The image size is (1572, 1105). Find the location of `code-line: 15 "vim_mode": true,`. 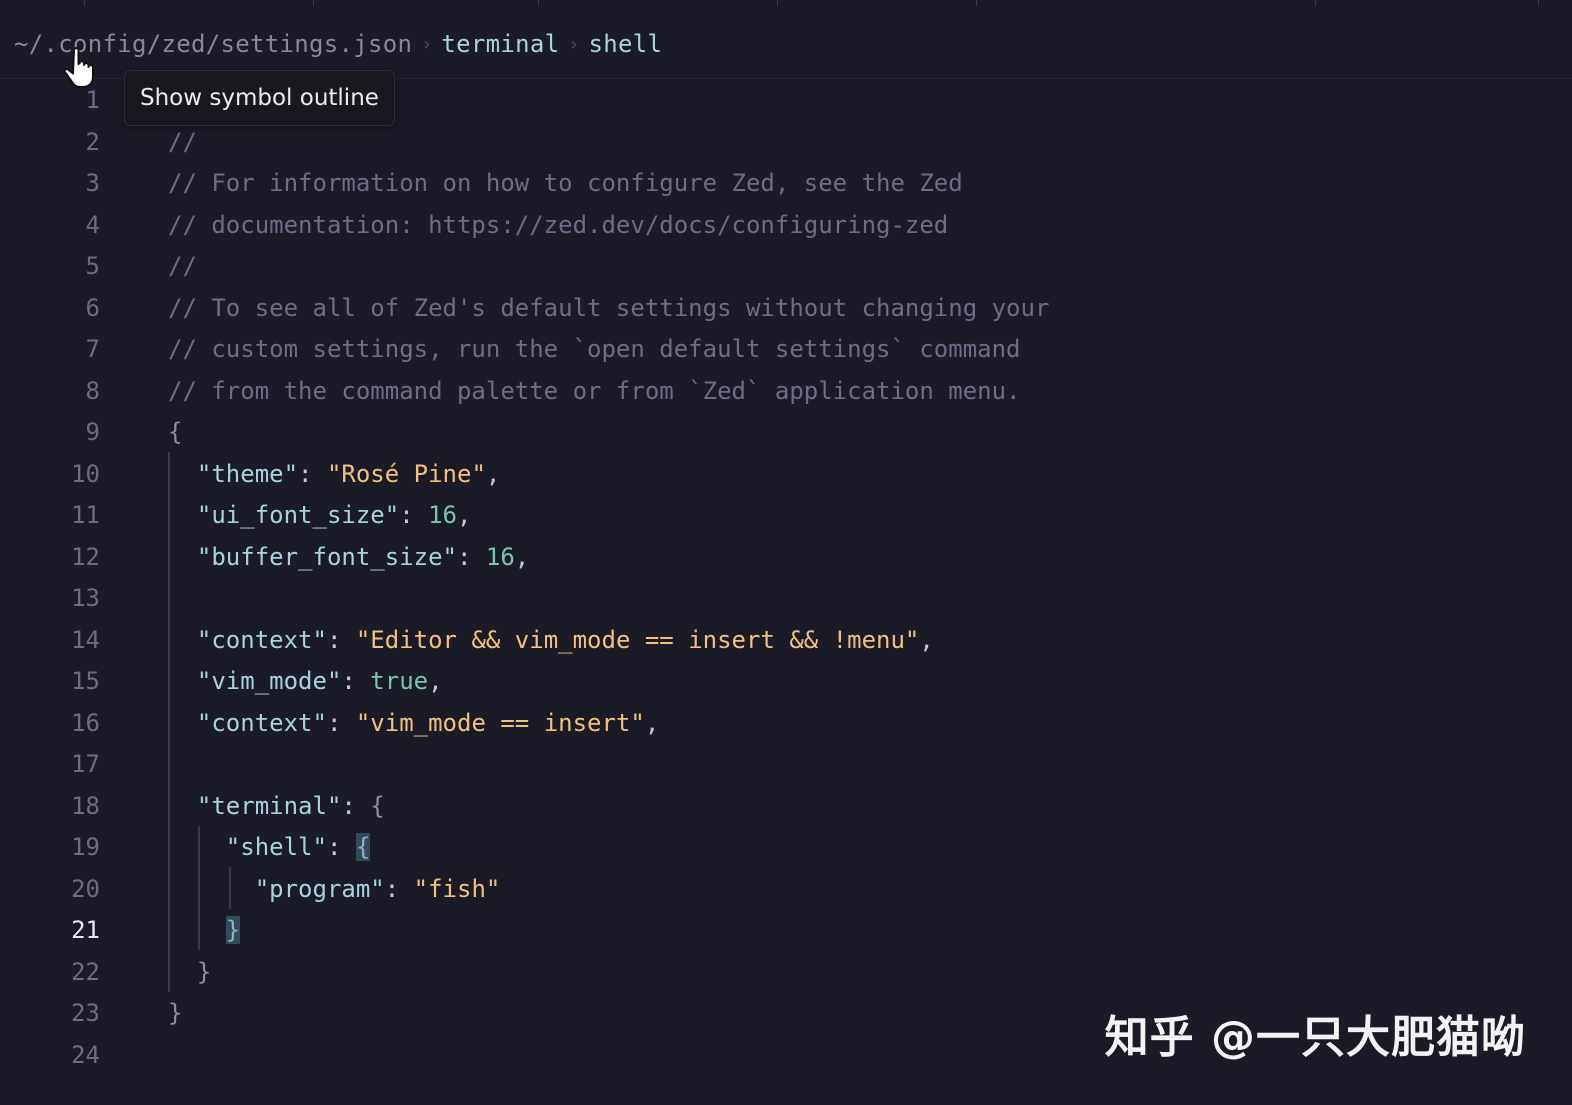

code-line: 15 "vim_mode": true, is located at coordinates (786, 682).